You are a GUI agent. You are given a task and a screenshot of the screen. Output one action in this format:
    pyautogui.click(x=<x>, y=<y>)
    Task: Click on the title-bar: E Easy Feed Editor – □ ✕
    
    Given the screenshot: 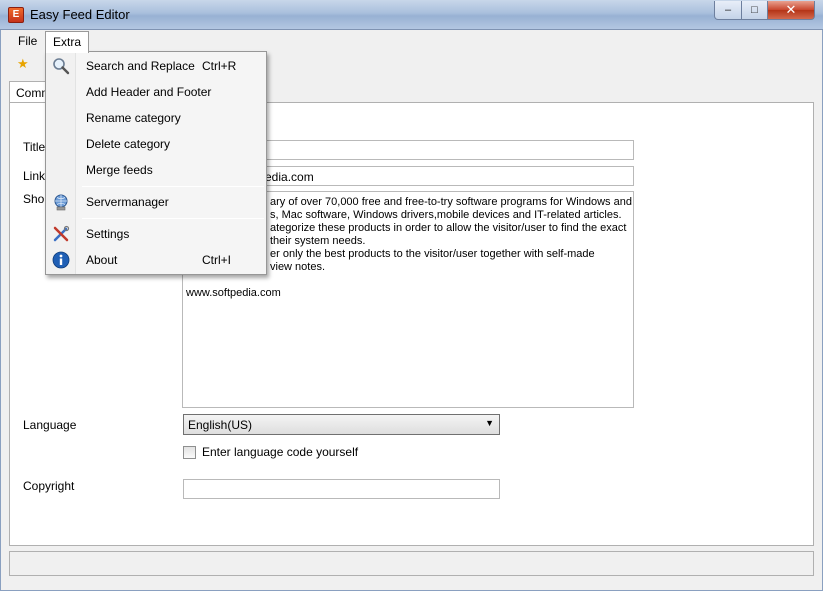 What is the action you would take?
    pyautogui.click(x=411, y=15)
    